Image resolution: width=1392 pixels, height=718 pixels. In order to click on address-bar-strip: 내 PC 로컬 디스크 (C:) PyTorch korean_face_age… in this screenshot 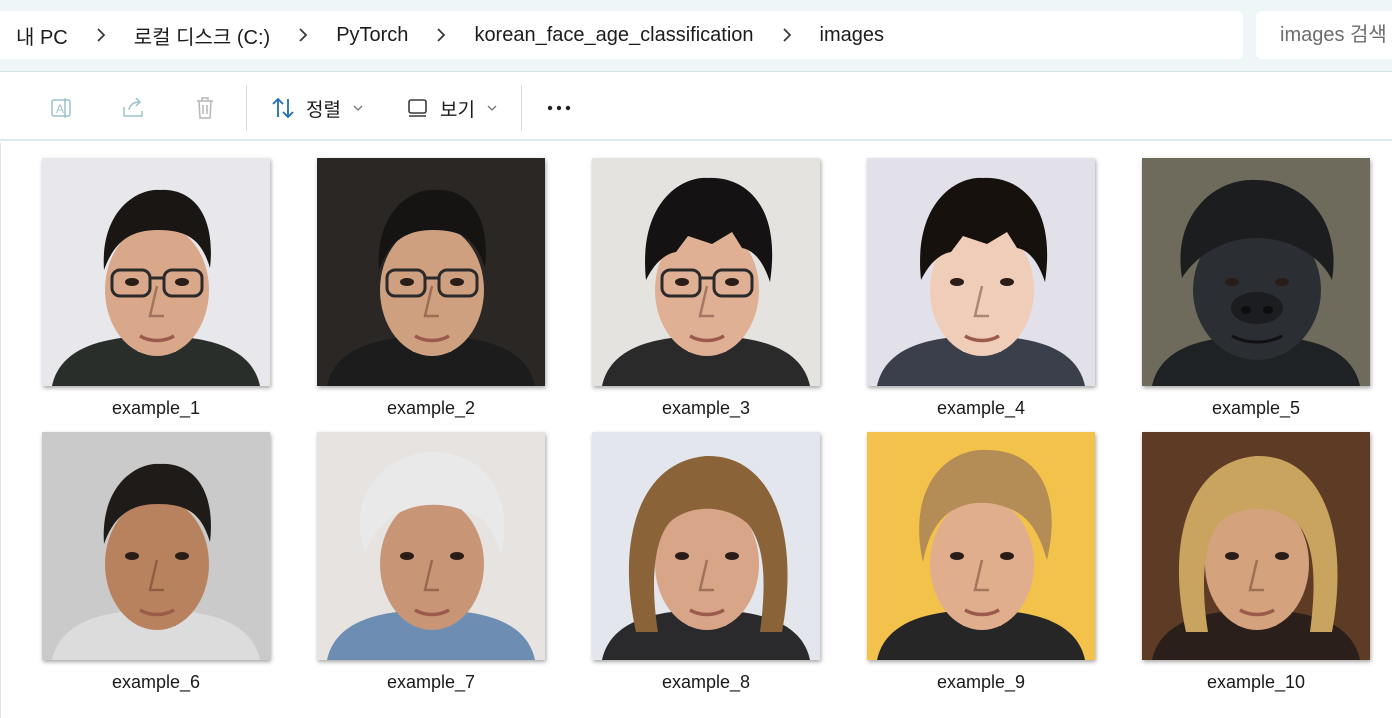, I will do `click(696, 36)`.